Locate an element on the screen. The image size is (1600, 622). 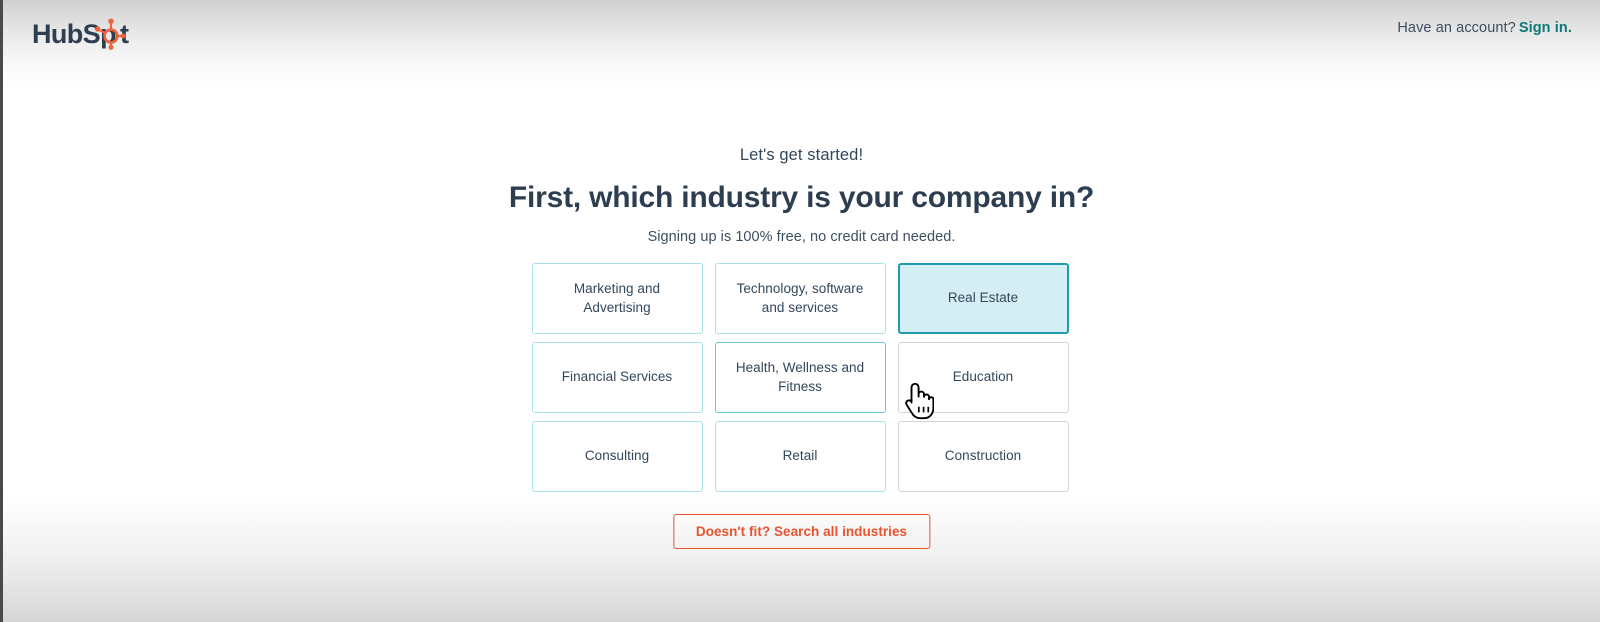
industry-card: Health, Wellness and Fitness is located at coordinates (800, 377).